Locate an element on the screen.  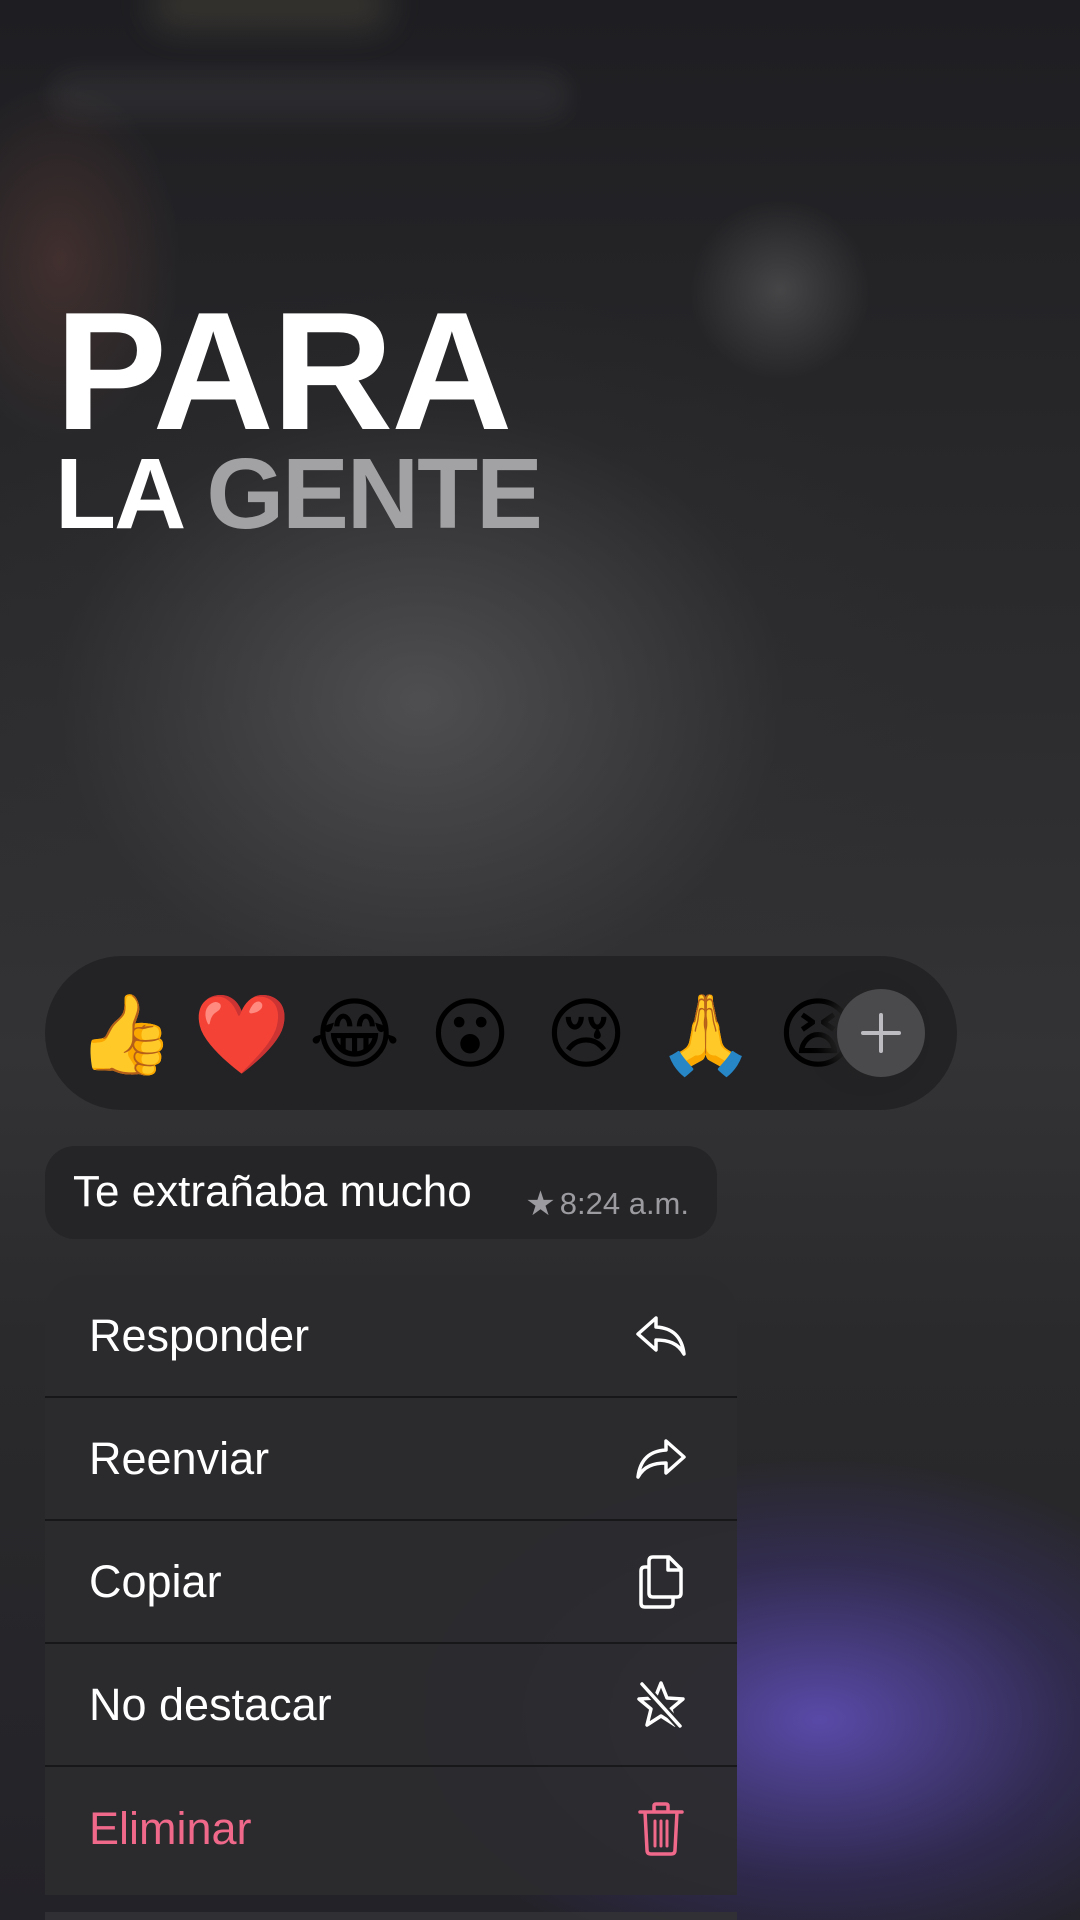
menu-next-item-edge is located at coordinates (391, 1916).